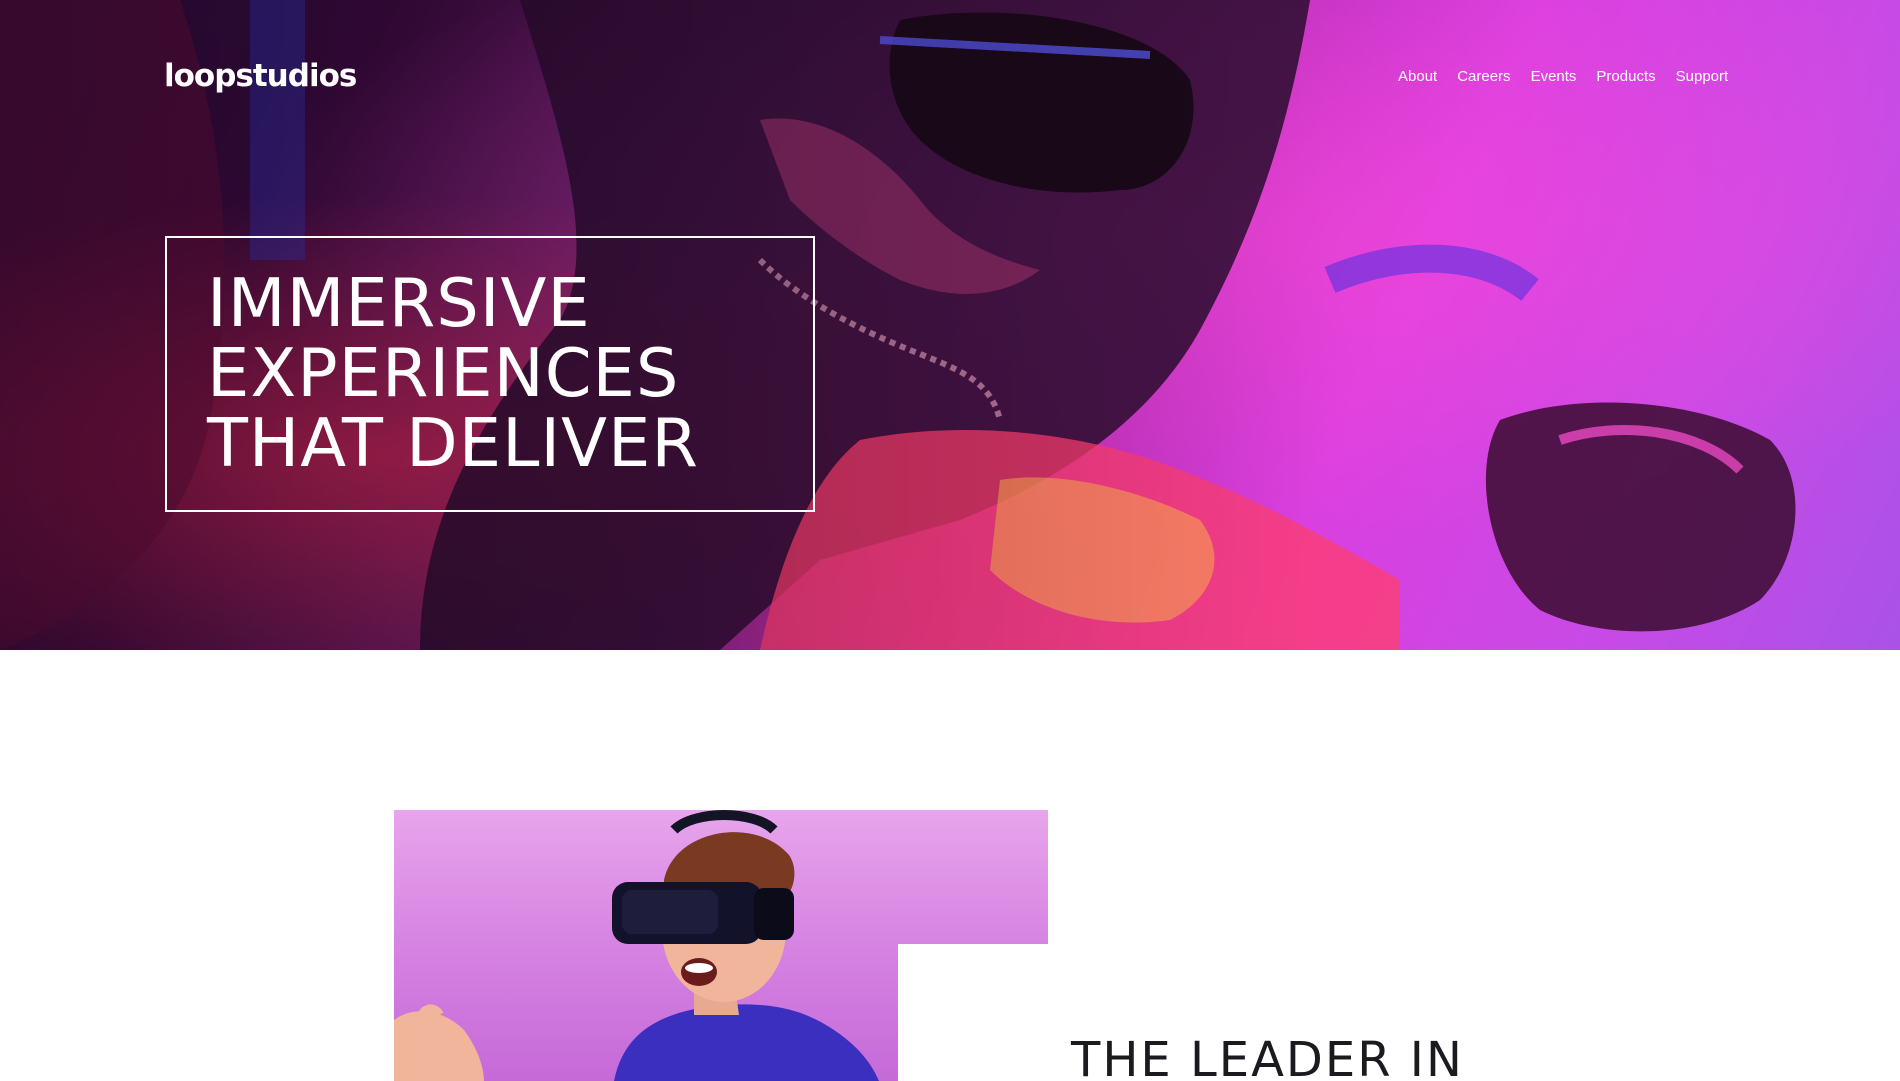 This screenshot has height=1081, width=1900. I want to click on nav-link-products: Products, so click(1625, 76).